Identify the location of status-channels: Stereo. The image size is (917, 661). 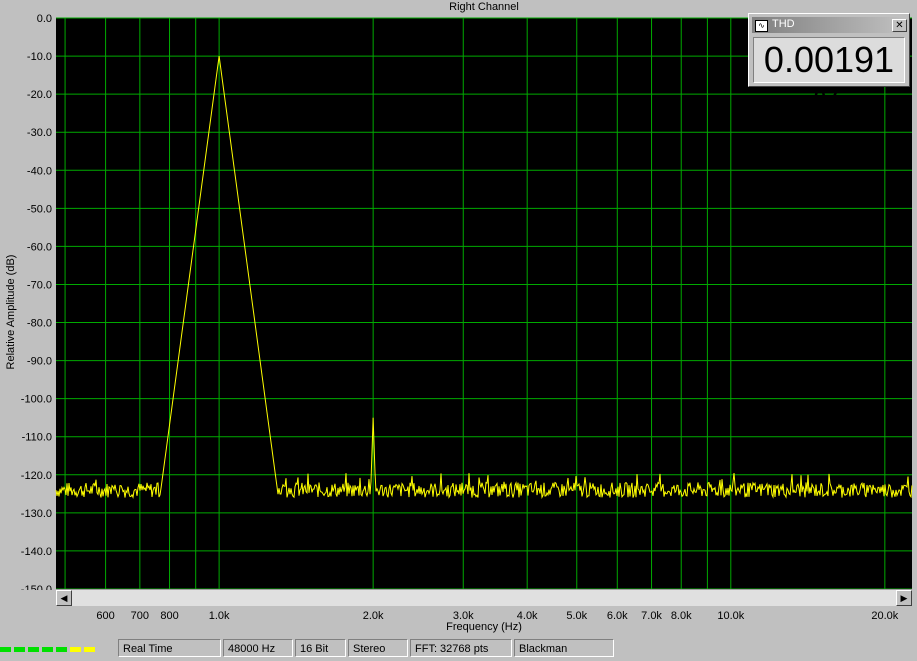
(378, 648).